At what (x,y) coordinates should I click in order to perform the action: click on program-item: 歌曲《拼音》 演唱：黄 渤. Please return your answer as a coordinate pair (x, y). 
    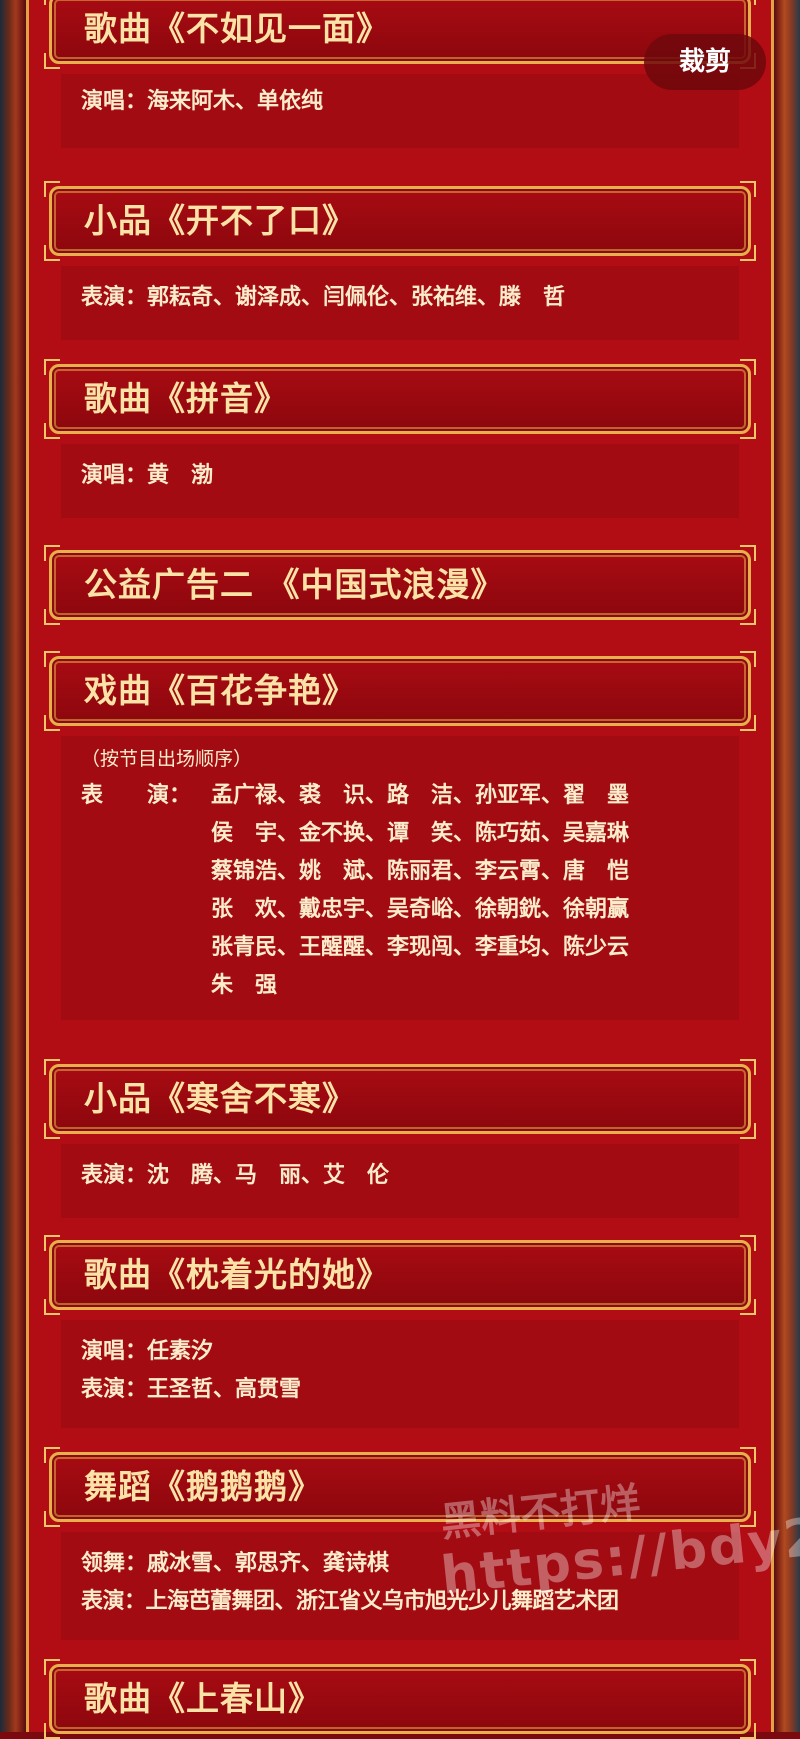
    Looking at the image, I should click on (400, 438).